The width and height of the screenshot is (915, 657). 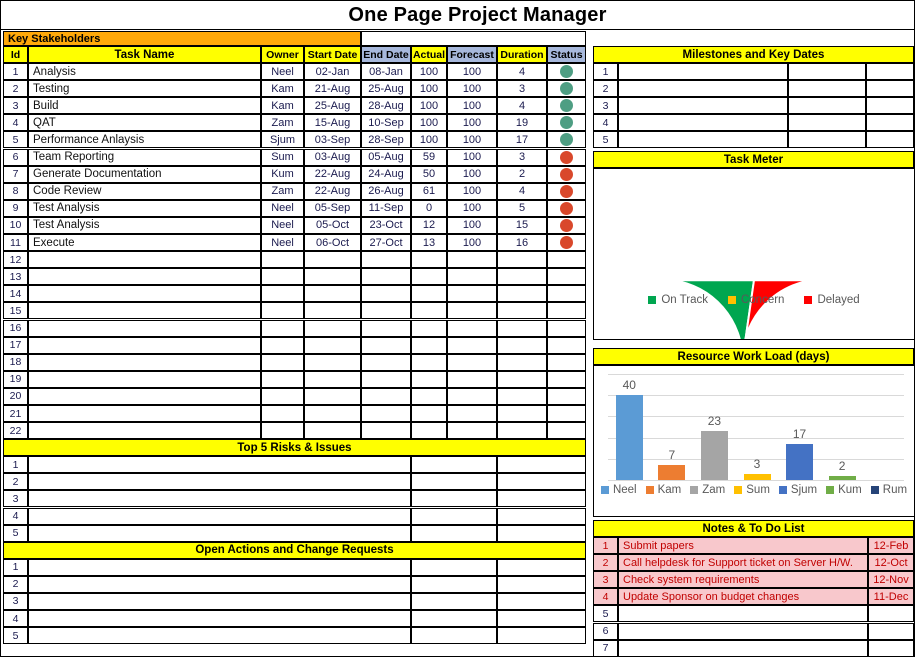 What do you see at coordinates (827, 140) in the screenshot?
I see `milestone-row-col2` at bounding box center [827, 140].